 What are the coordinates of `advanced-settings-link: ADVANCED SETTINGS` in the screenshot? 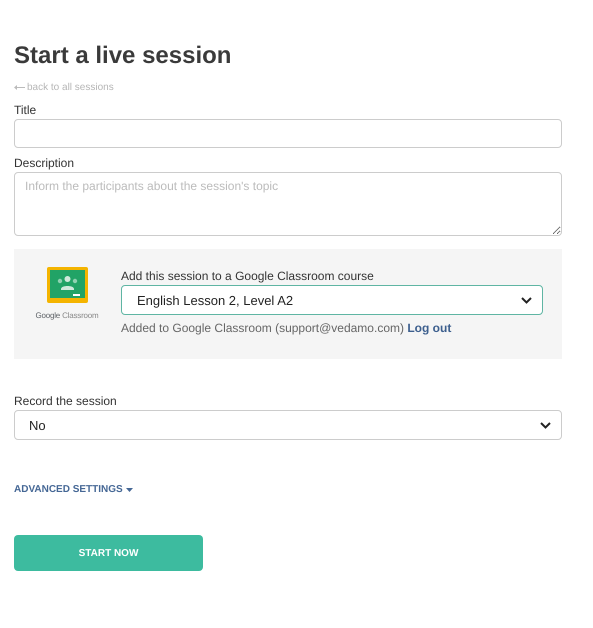 It's located at (73, 489).